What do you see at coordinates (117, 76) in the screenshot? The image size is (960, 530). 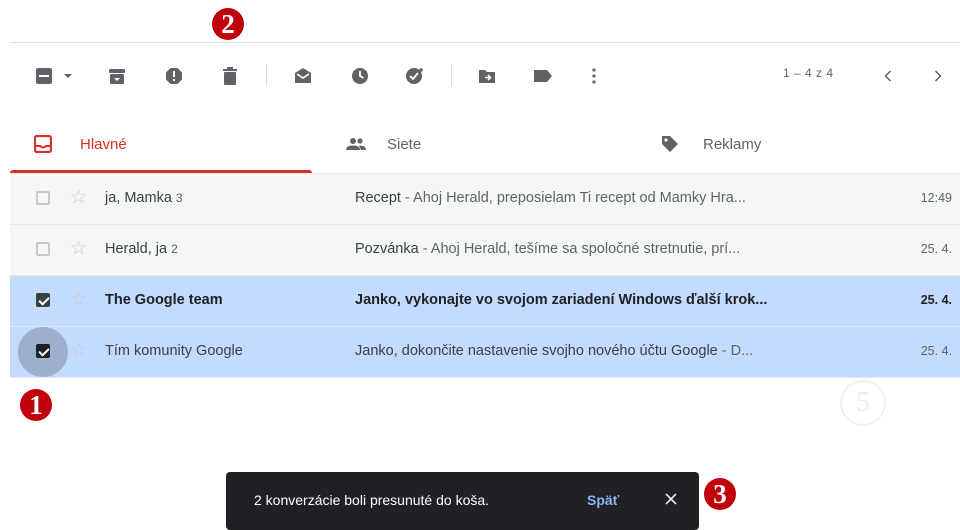 I see `archive-icon` at bounding box center [117, 76].